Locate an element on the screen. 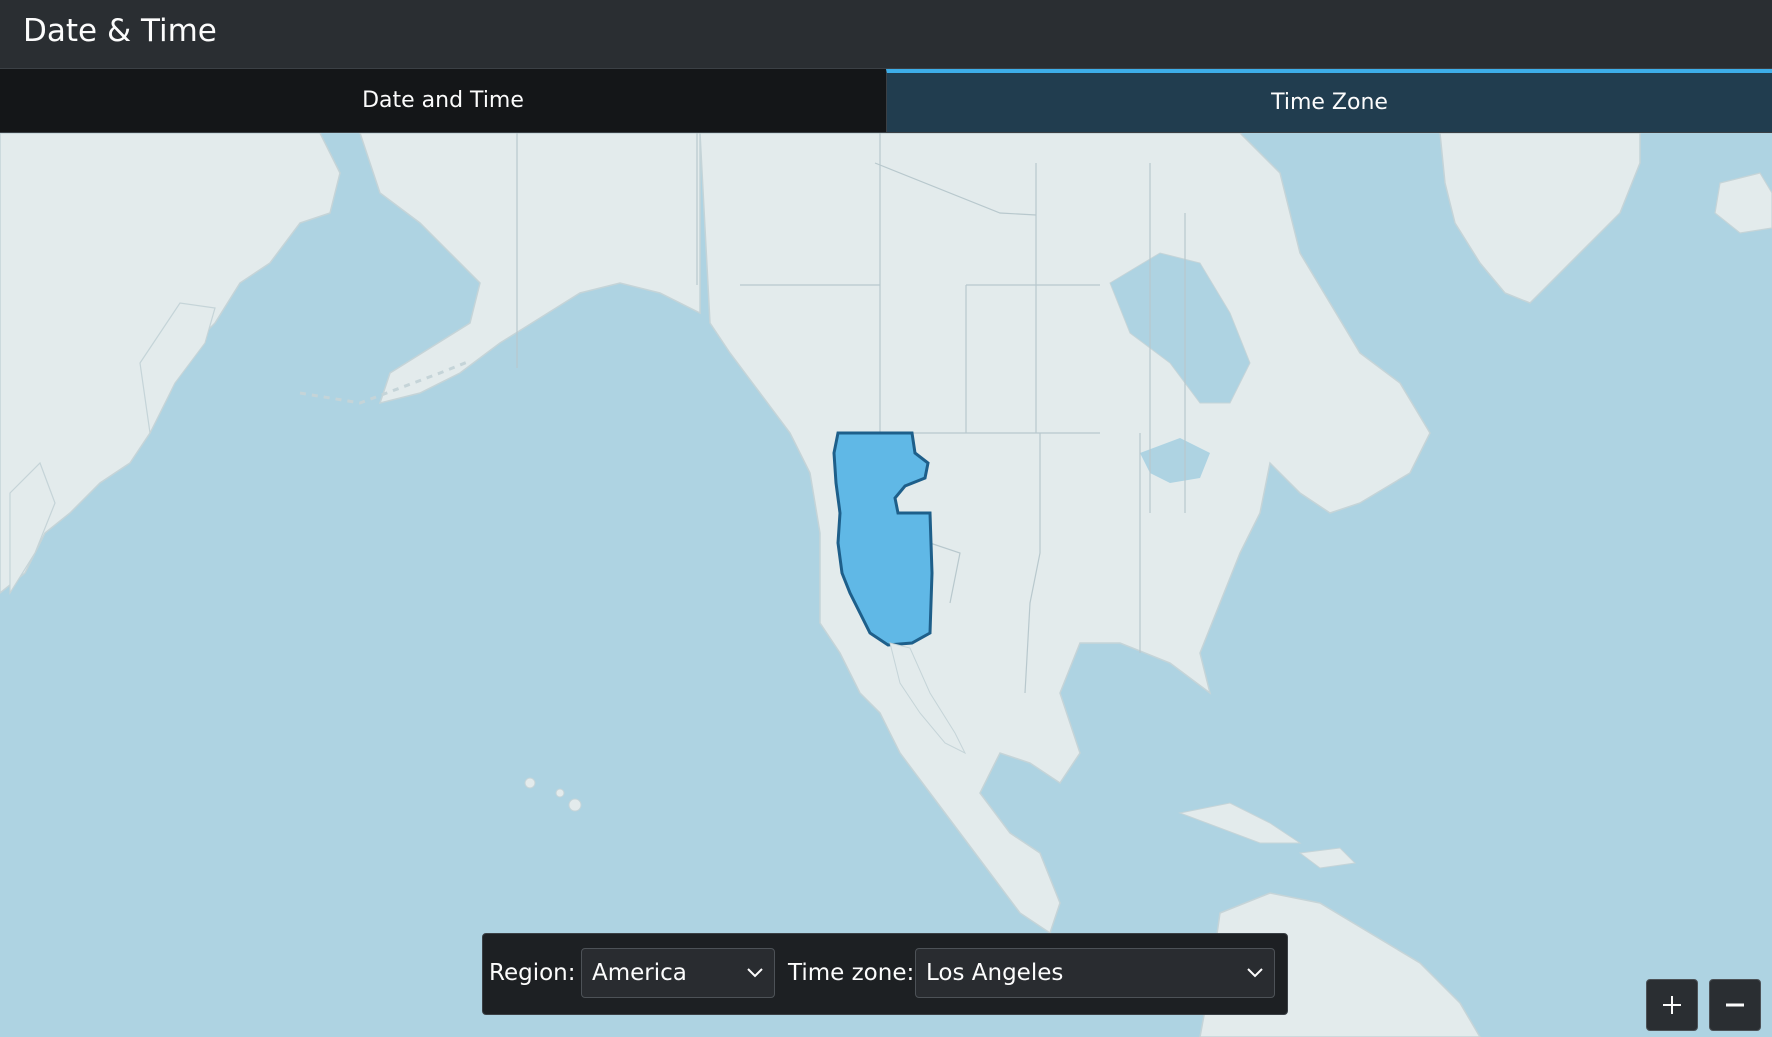 This screenshot has width=1772, height=1037. minus-icon is located at coordinates (1735, 1005).